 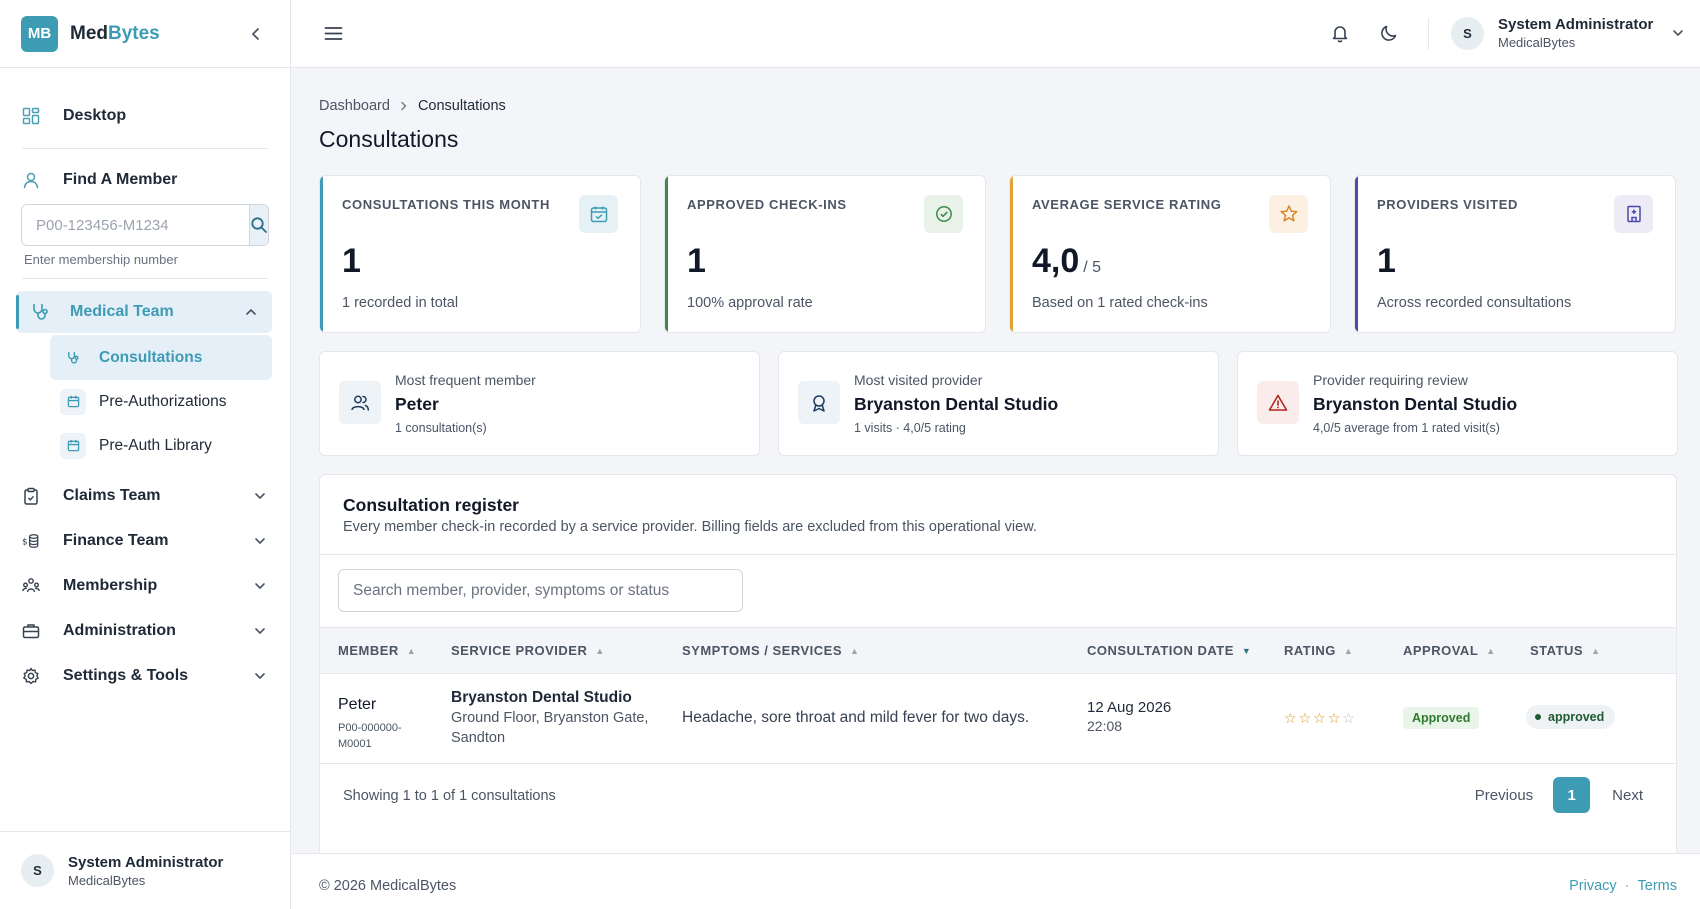 I want to click on sidebar-group-administration: Administration, so click(x=145, y=631).